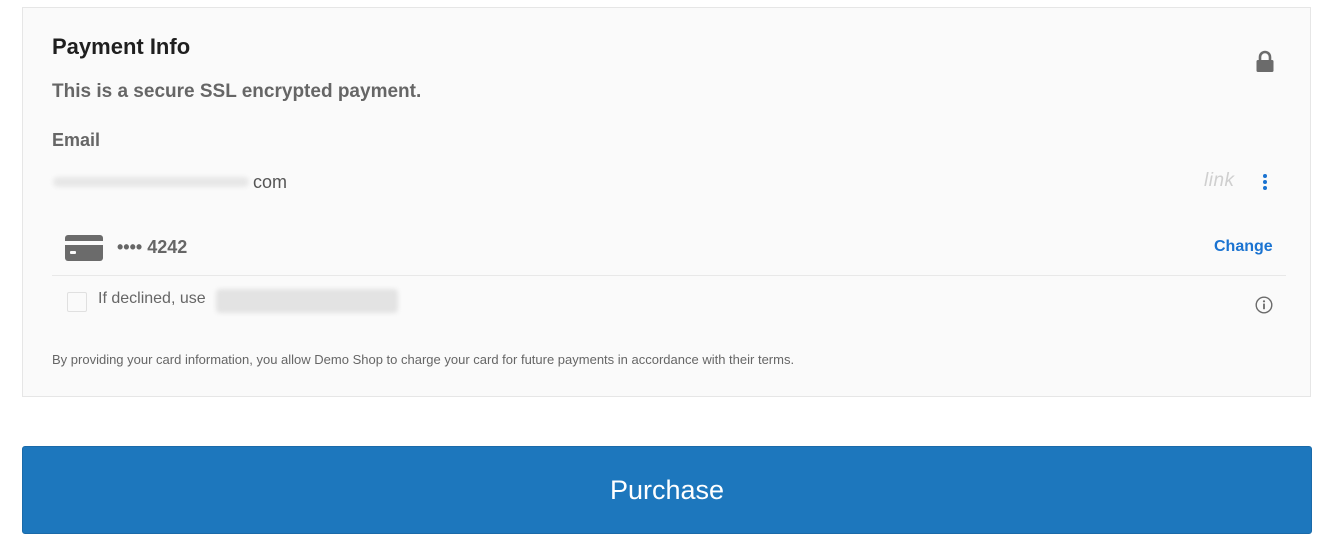 This screenshot has width=1336, height=541. Describe the element at coordinates (237, 91) in the screenshot. I see `secure-payment-text: This is a secure SSL encrypted payment.` at that location.